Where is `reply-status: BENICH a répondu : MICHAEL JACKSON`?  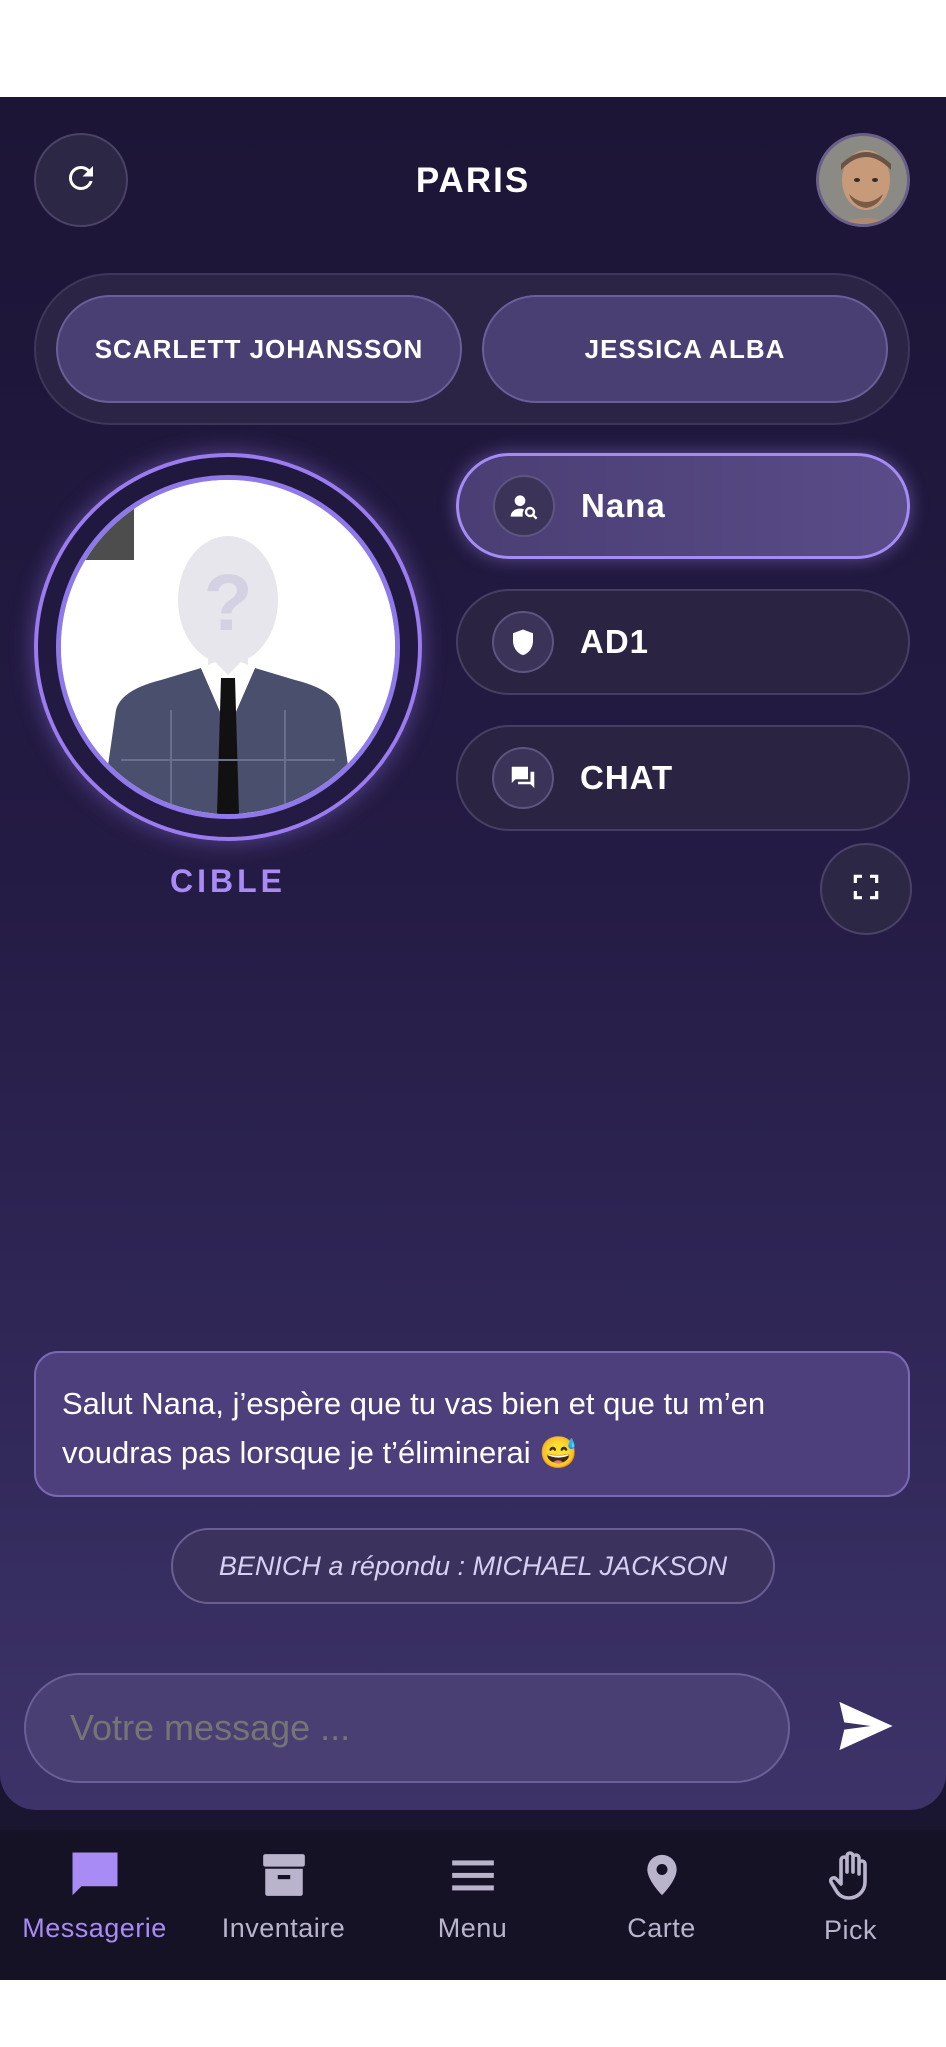 reply-status: BENICH a répondu : MICHAEL JACKSON is located at coordinates (473, 1566).